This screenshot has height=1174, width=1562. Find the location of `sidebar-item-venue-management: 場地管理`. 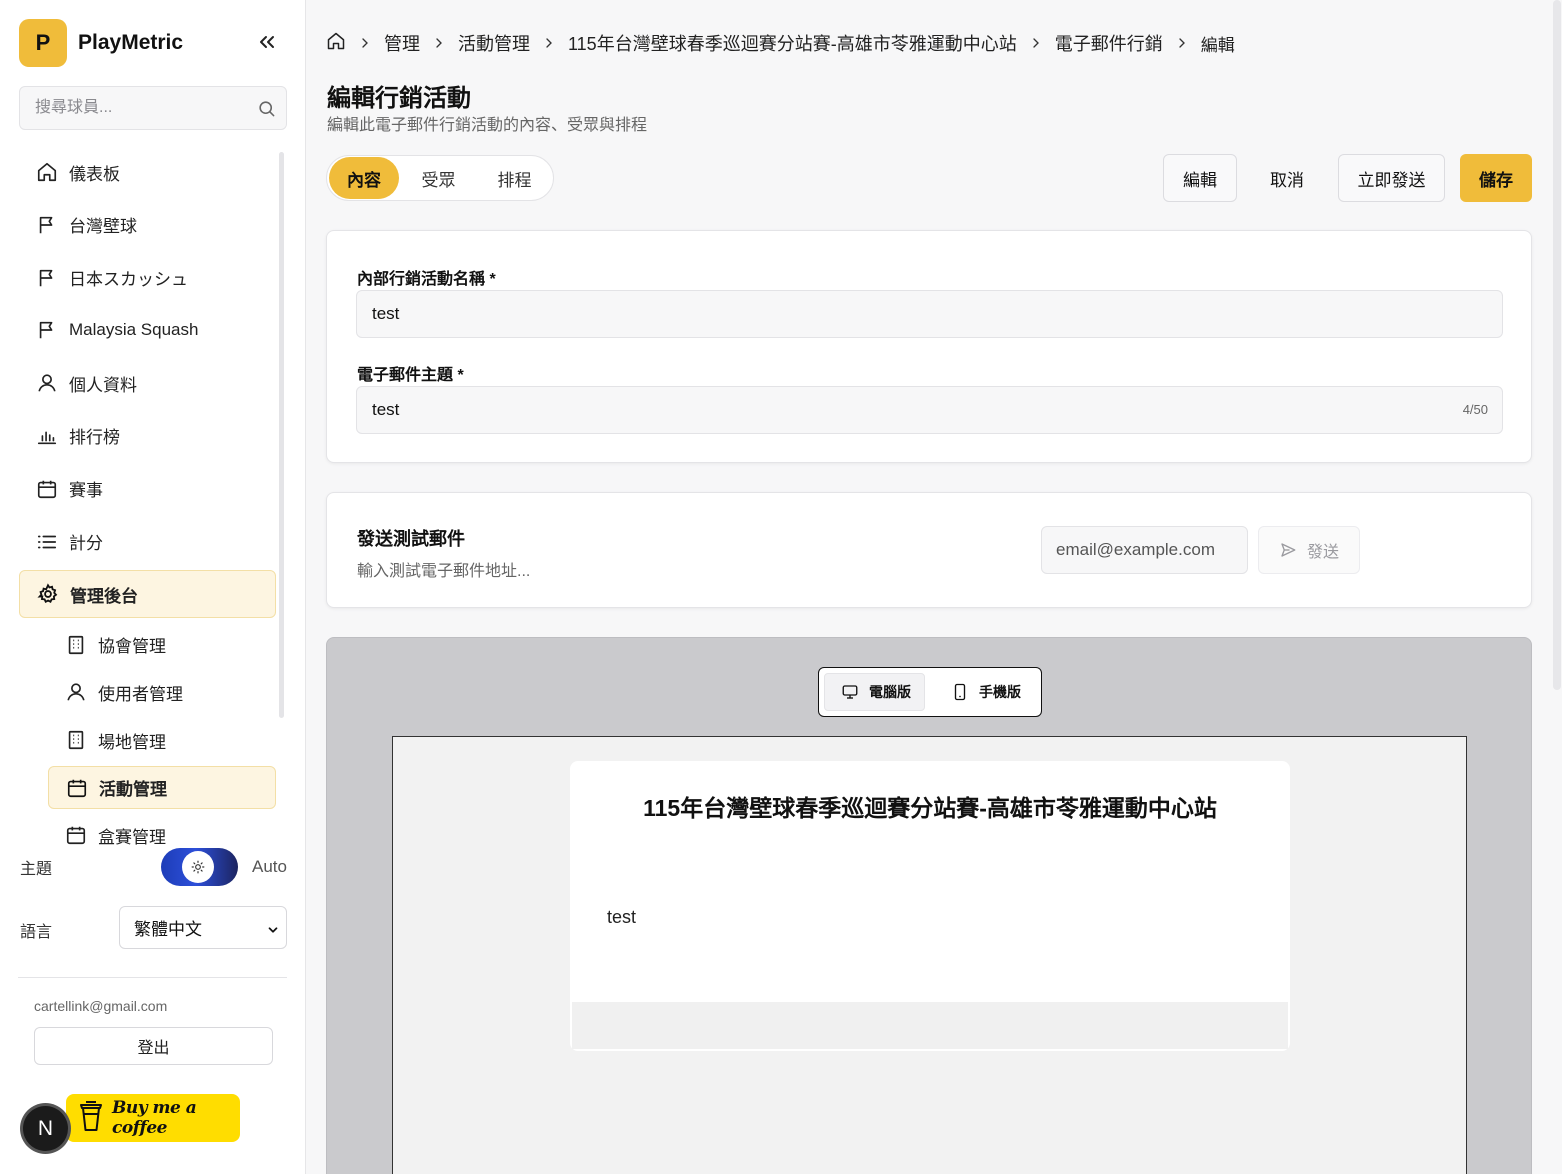

sidebar-item-venue-management: 場地管理 is located at coordinates (162, 740).